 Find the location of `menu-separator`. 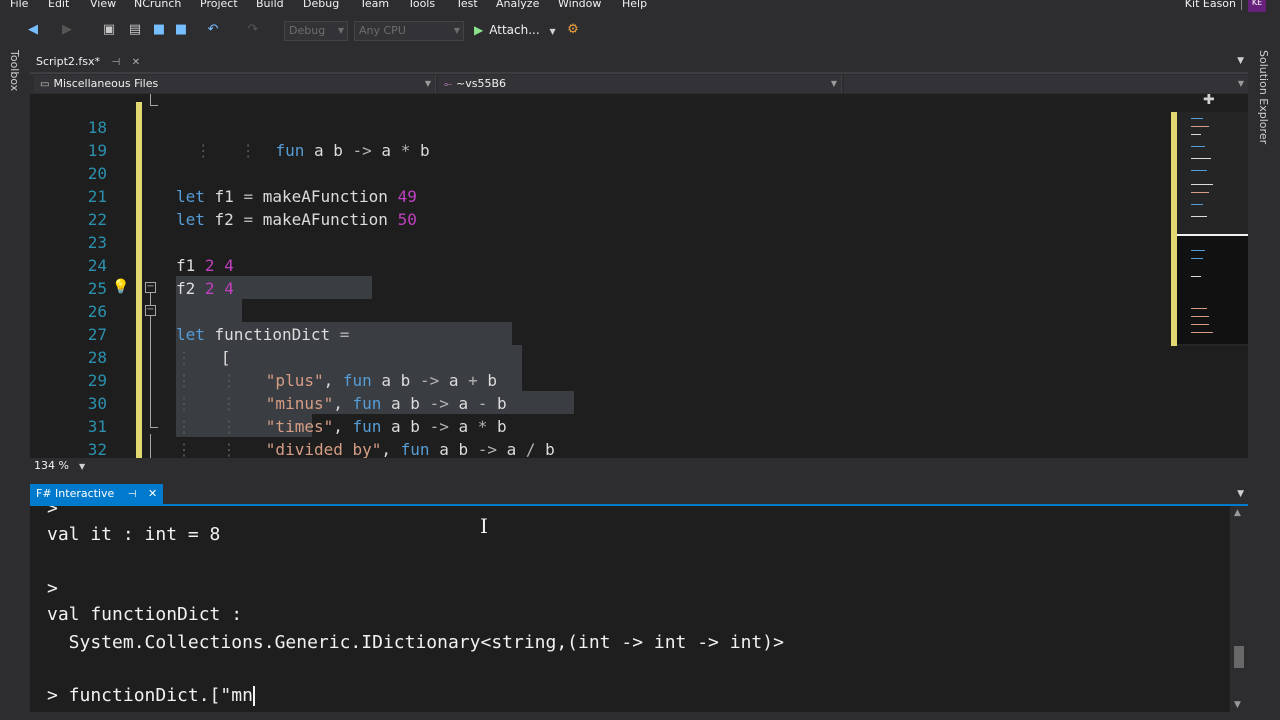

menu-separator is located at coordinates (1241, 5).